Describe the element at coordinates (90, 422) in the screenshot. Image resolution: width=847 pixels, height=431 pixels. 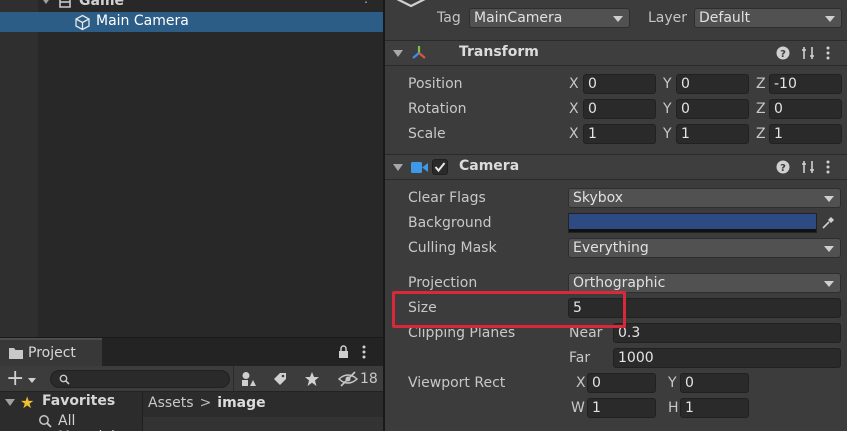
I see `tree-item-label: All Materials` at that location.